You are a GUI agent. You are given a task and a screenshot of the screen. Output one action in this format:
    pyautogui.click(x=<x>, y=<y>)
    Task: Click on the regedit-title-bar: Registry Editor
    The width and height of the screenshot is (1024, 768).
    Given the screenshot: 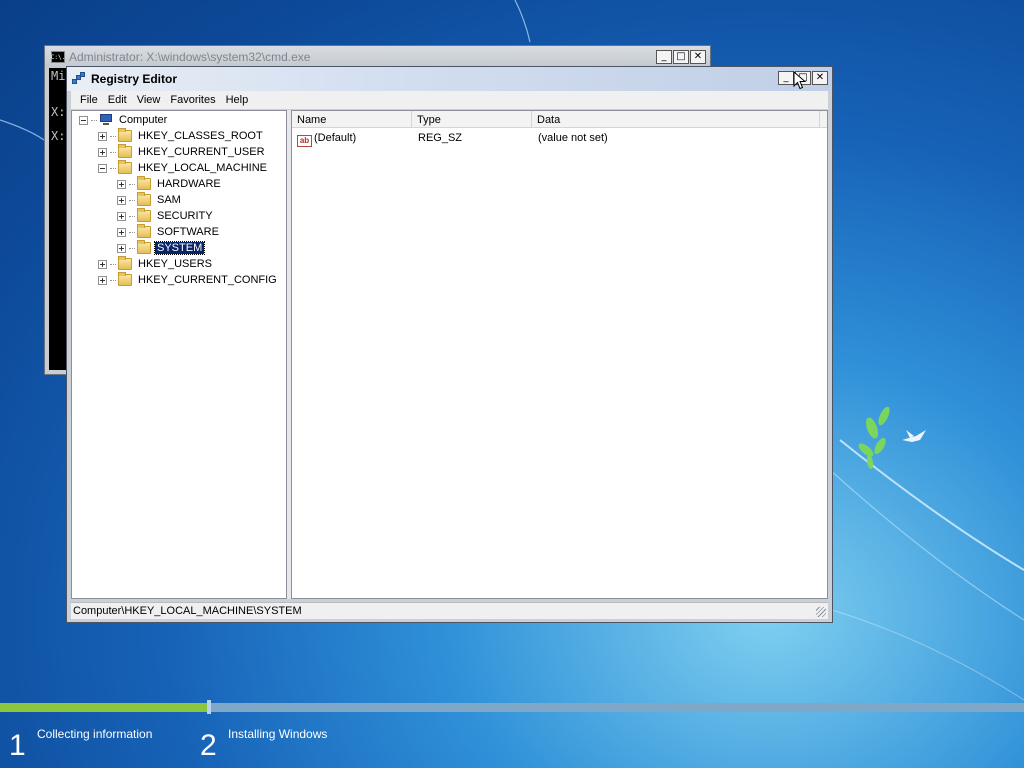 What is the action you would take?
    pyautogui.click(x=449, y=79)
    